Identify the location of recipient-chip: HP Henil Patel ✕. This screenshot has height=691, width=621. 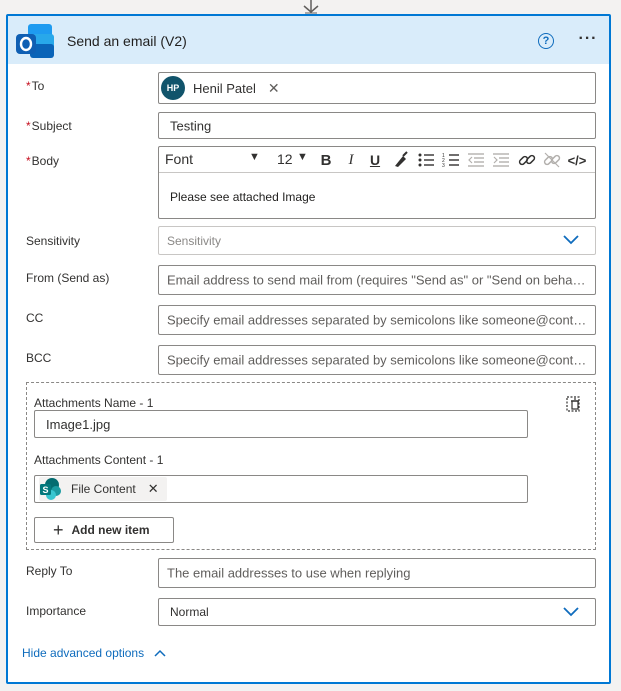
(224, 88).